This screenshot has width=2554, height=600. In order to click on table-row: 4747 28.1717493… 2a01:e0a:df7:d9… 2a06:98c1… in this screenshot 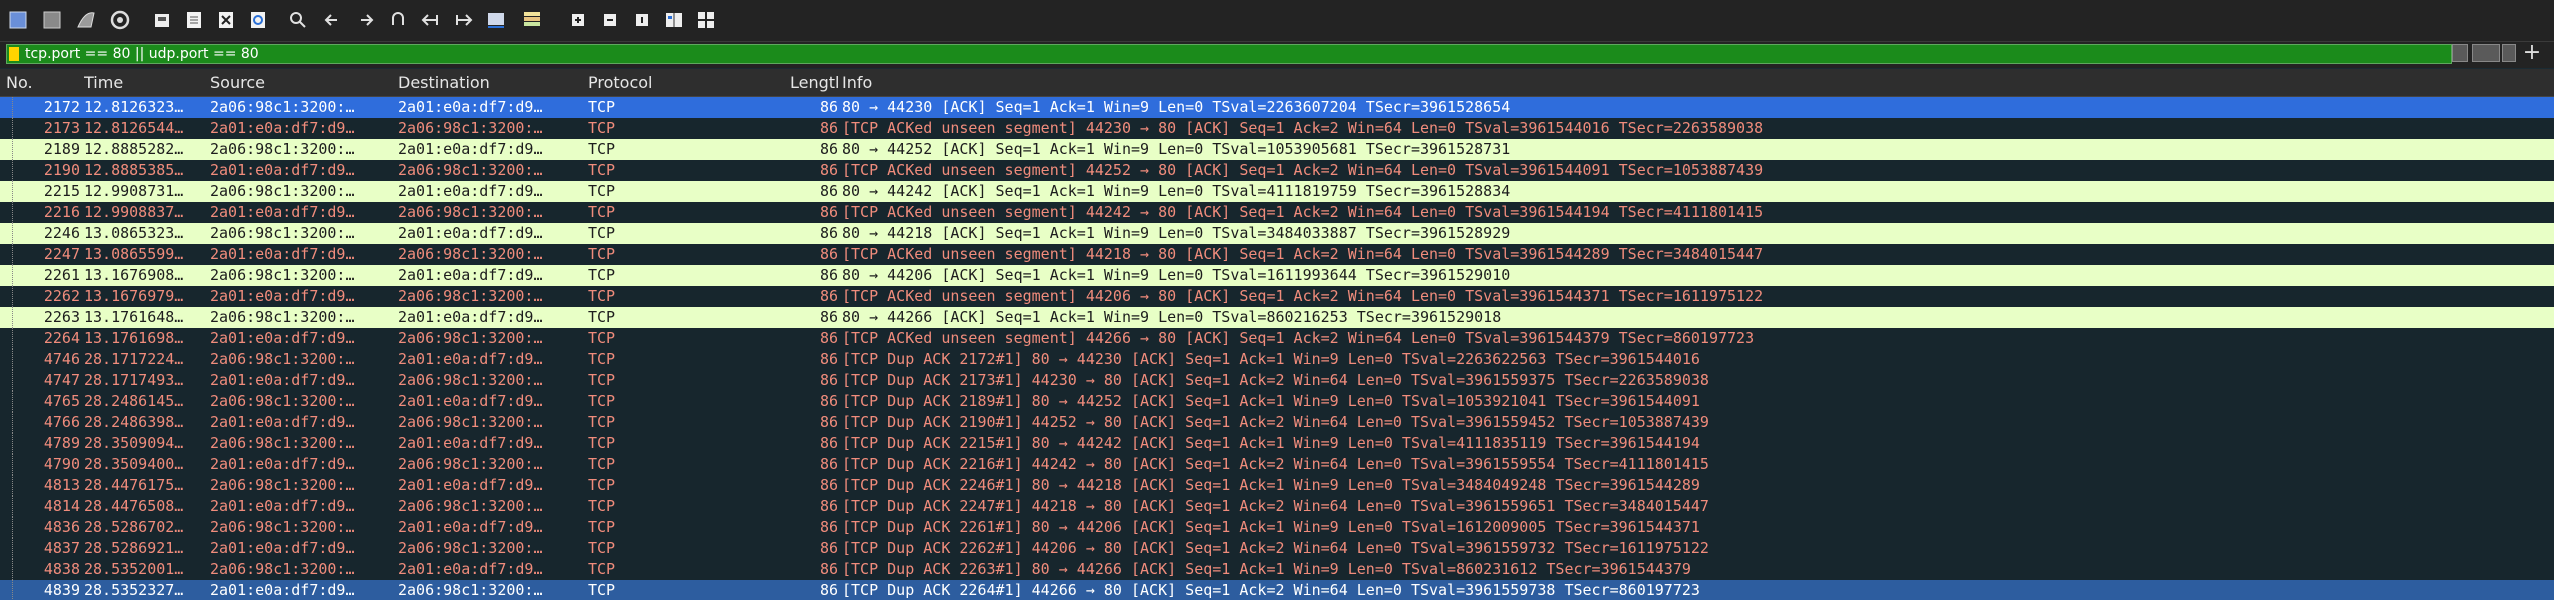, I will do `click(1277, 380)`.